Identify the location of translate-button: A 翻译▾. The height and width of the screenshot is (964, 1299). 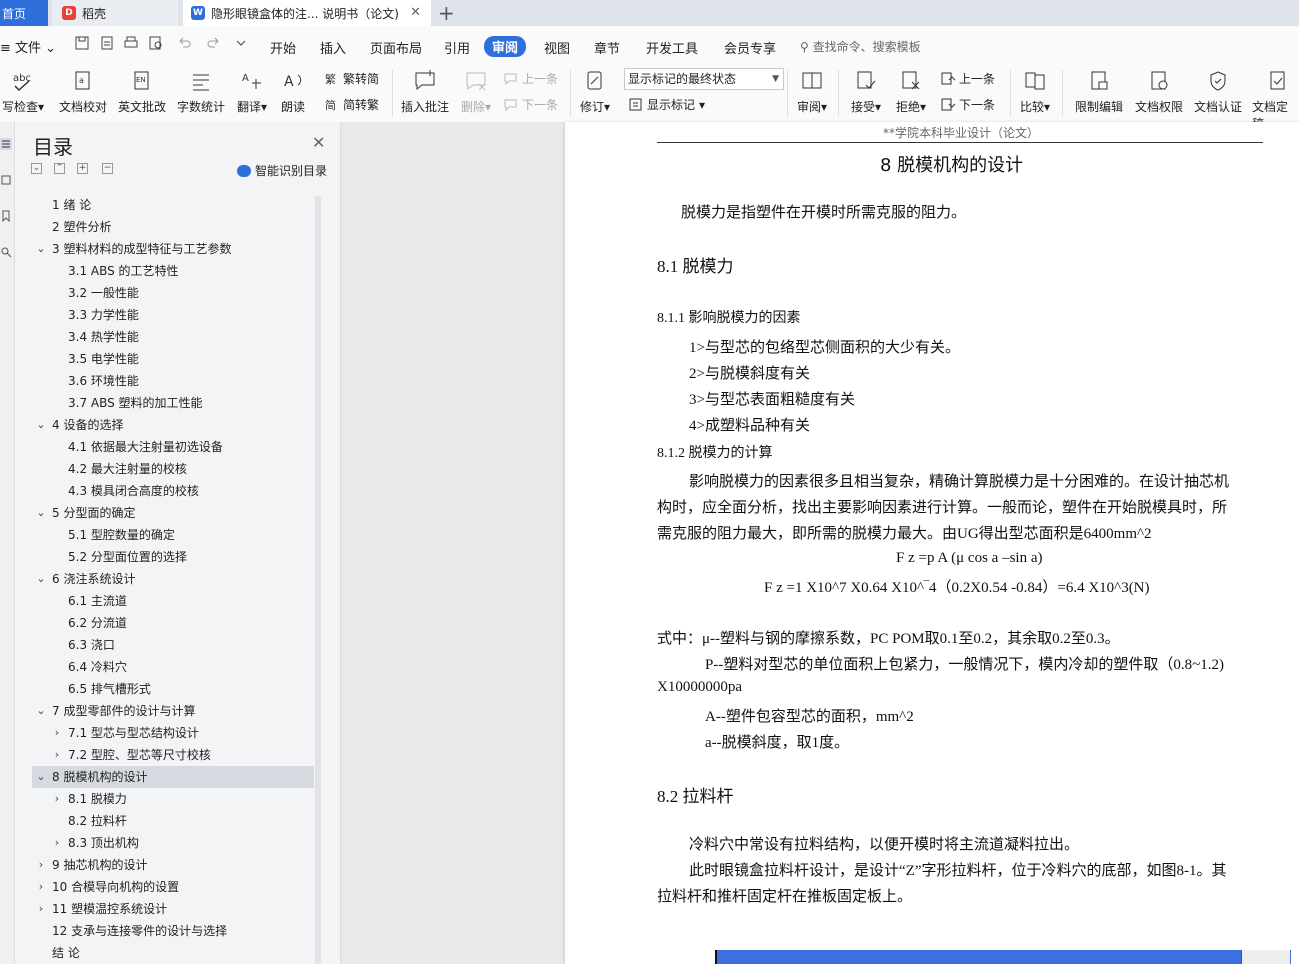
(252, 91).